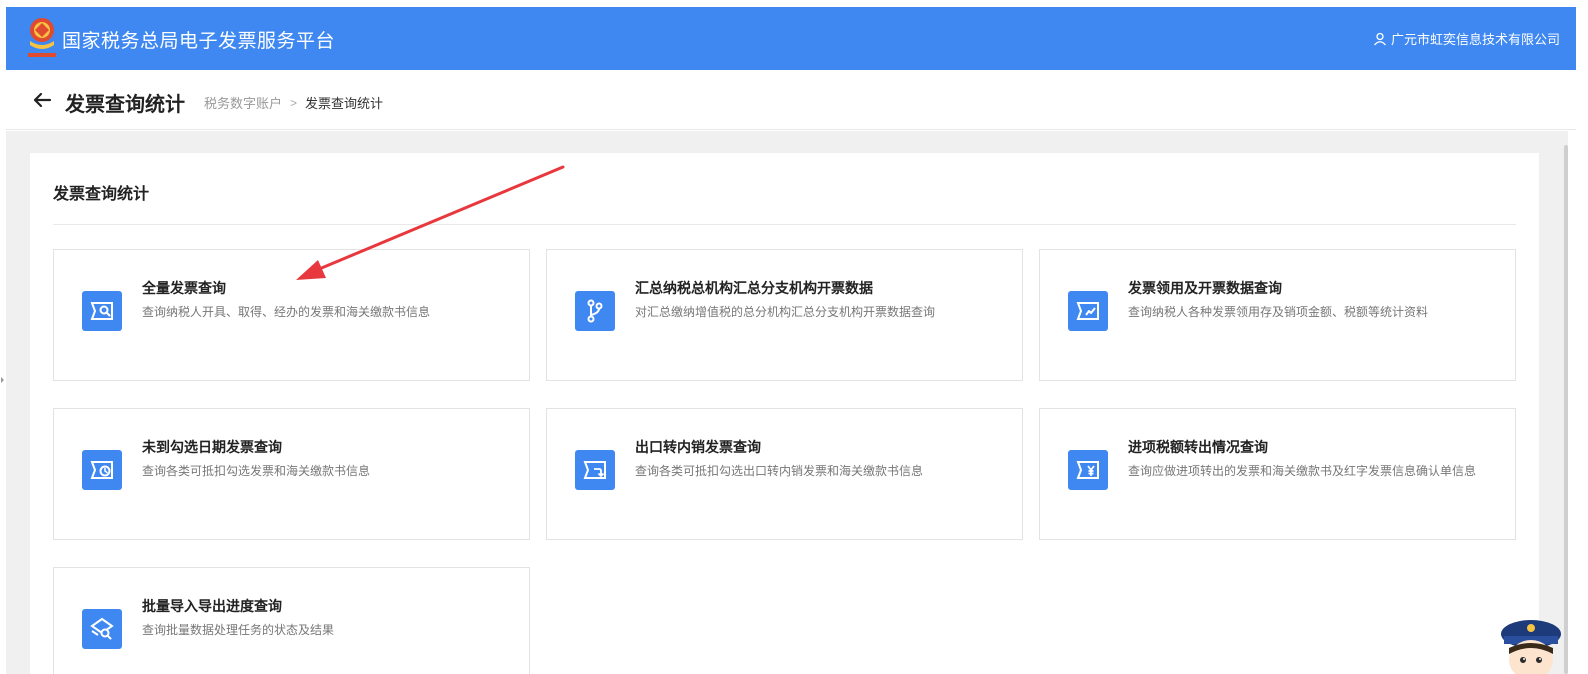 This screenshot has width=1588, height=674. Describe the element at coordinates (785, 312) in the screenshot. I see `card-description: 对汇总缴纳增值税的总分机构汇总分支机构开票数据查询` at that location.